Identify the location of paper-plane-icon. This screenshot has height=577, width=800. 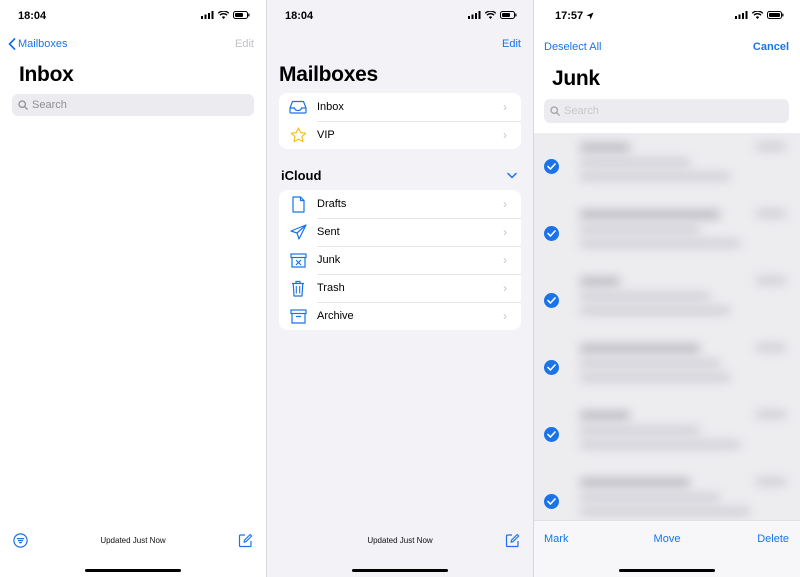
(298, 232).